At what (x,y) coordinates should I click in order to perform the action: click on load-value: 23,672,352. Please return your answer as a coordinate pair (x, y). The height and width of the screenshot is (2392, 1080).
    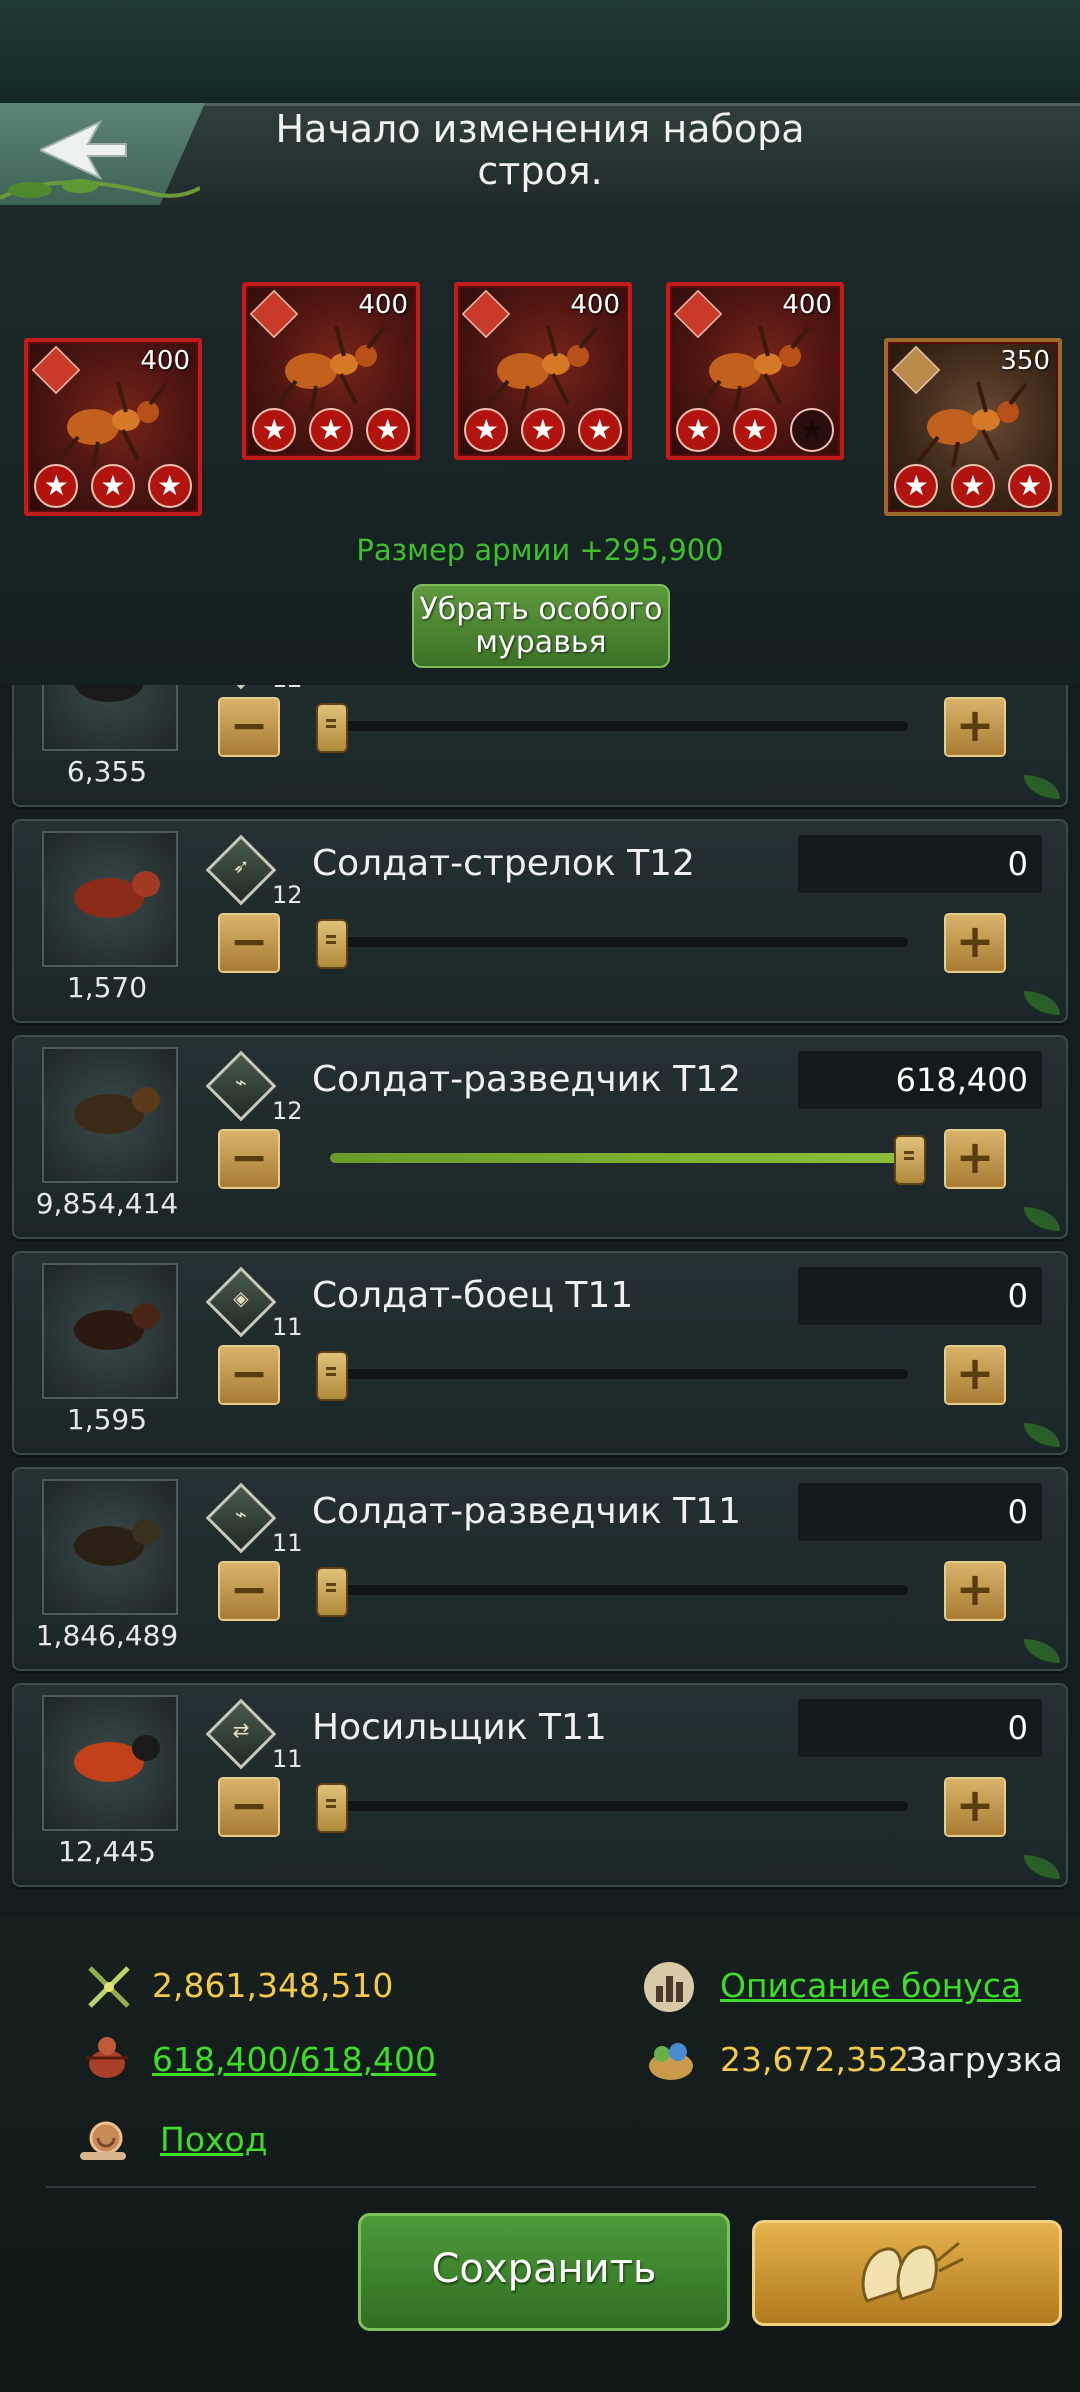
    Looking at the image, I should click on (814, 2059).